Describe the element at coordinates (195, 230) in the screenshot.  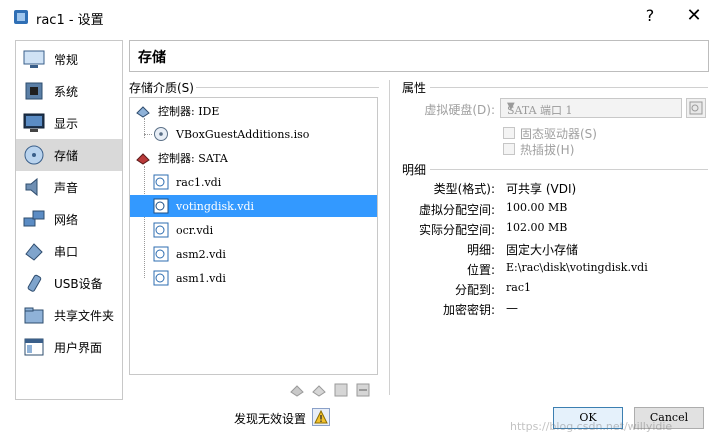
I see `tree-item-label: ocr.vdi` at that location.